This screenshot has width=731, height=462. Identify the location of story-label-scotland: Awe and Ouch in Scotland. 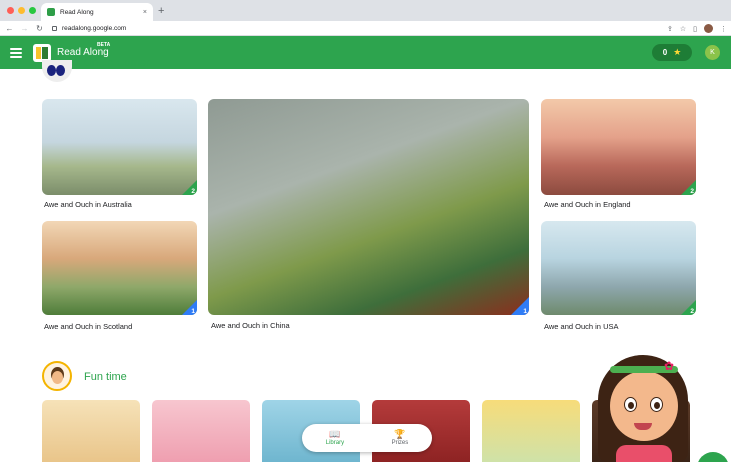
(88, 326).